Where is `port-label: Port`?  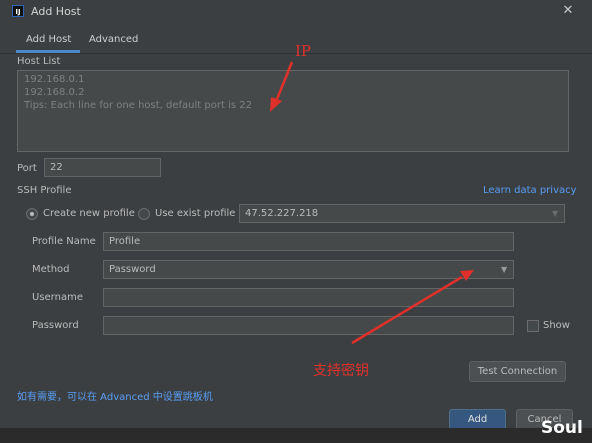
port-label: Port is located at coordinates (27, 168).